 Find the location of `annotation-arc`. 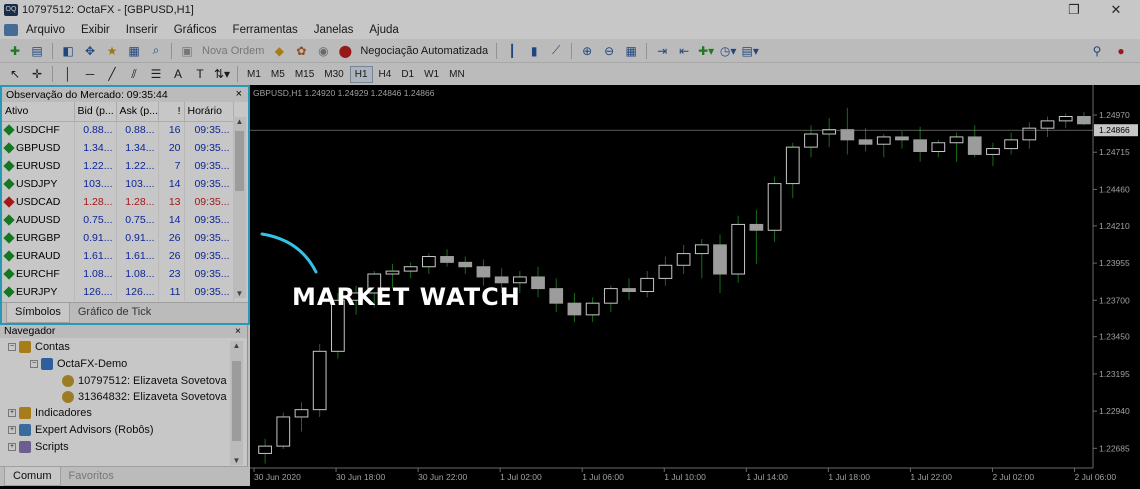

annotation-arc is located at coordinates (289, 253).